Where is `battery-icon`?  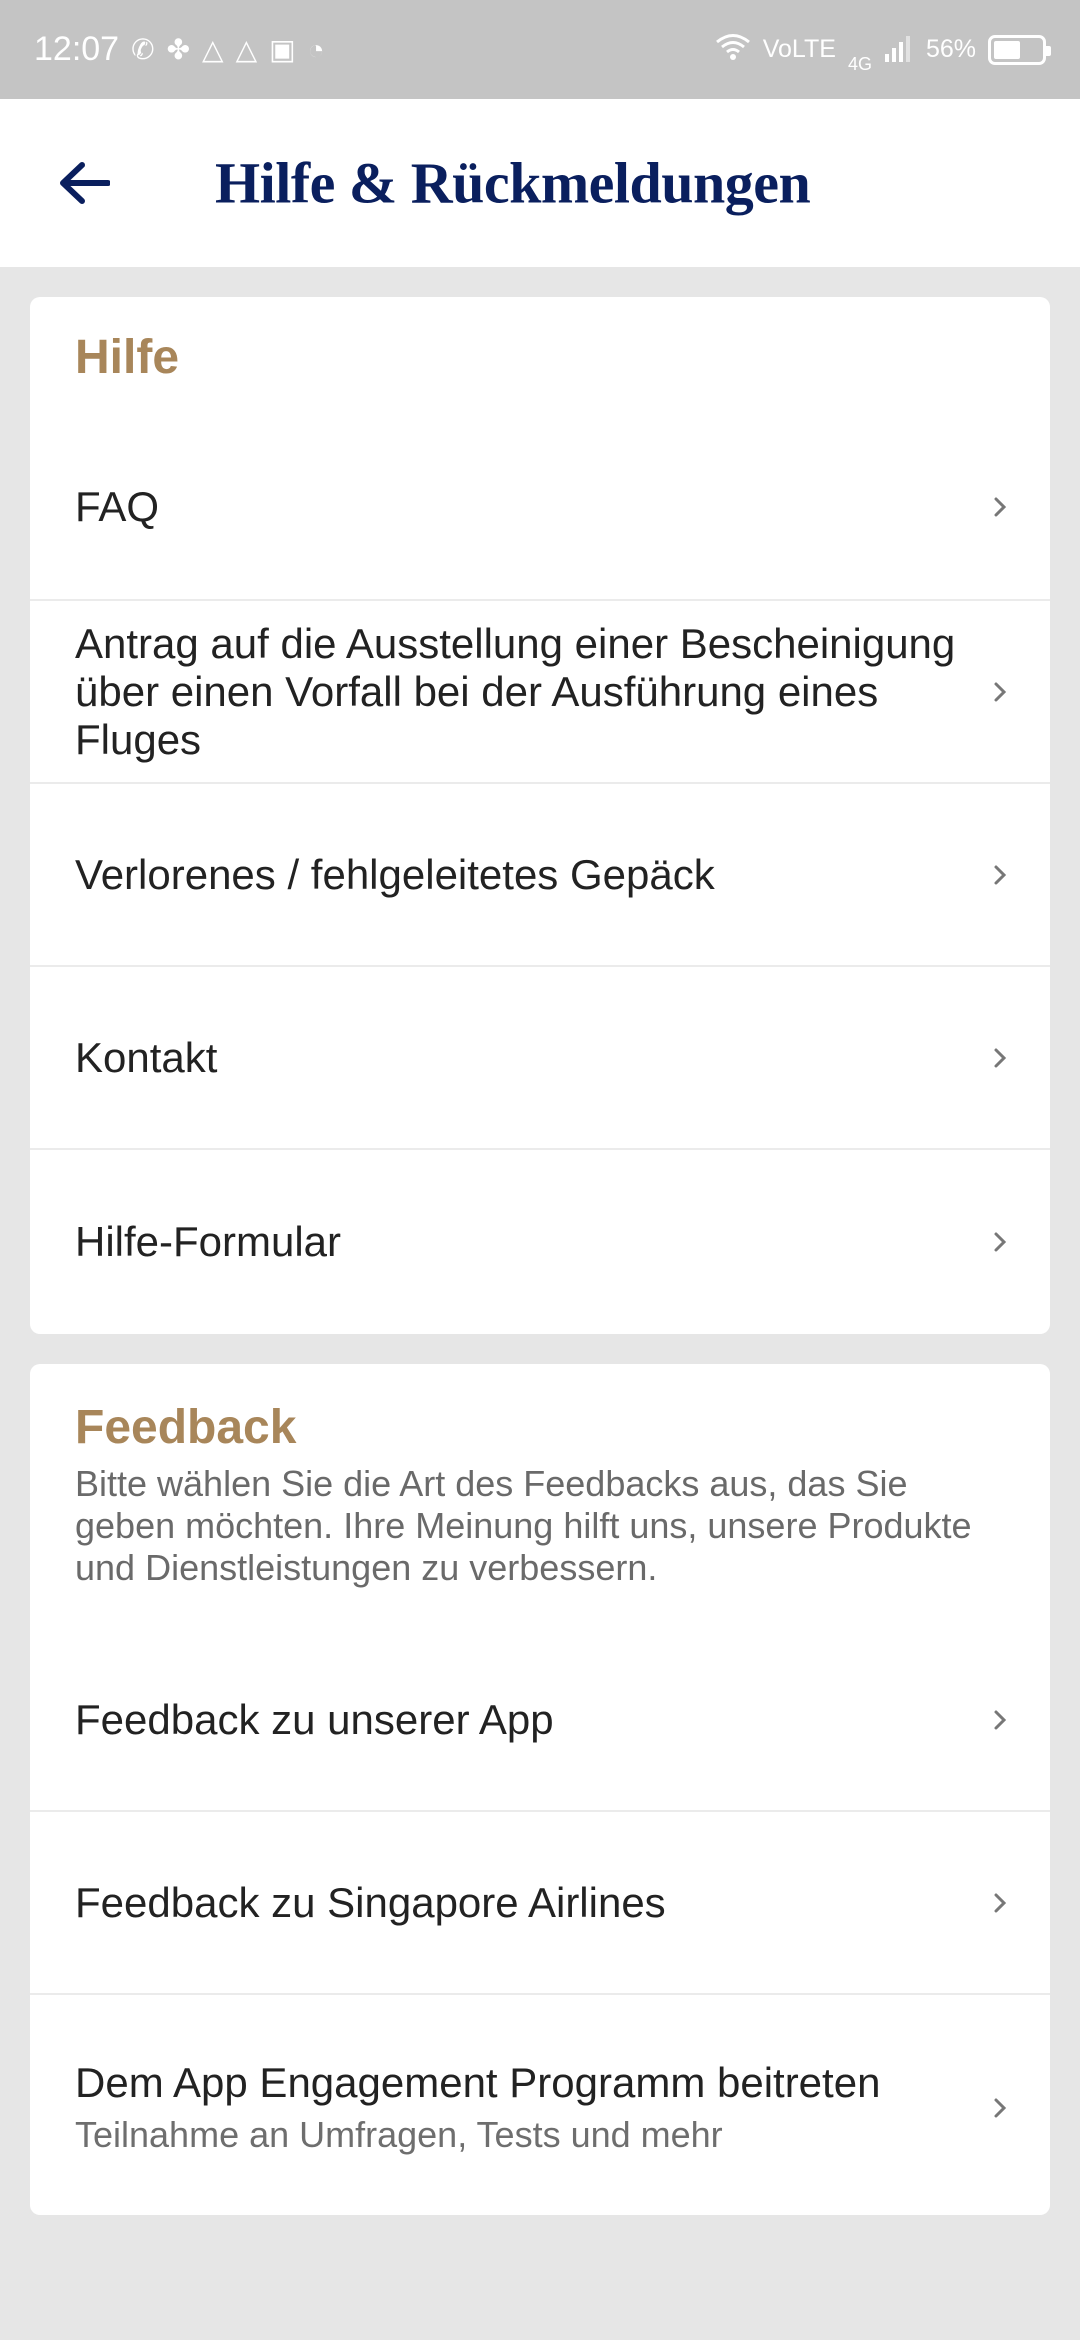
battery-icon is located at coordinates (1019, 49).